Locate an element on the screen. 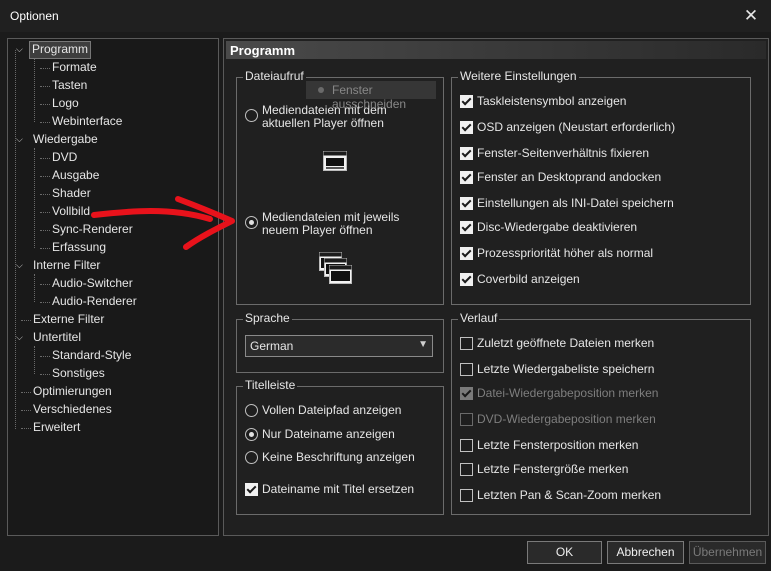 This screenshot has height=571, width=771. tree-item-dvd: DVD is located at coordinates (64, 157).